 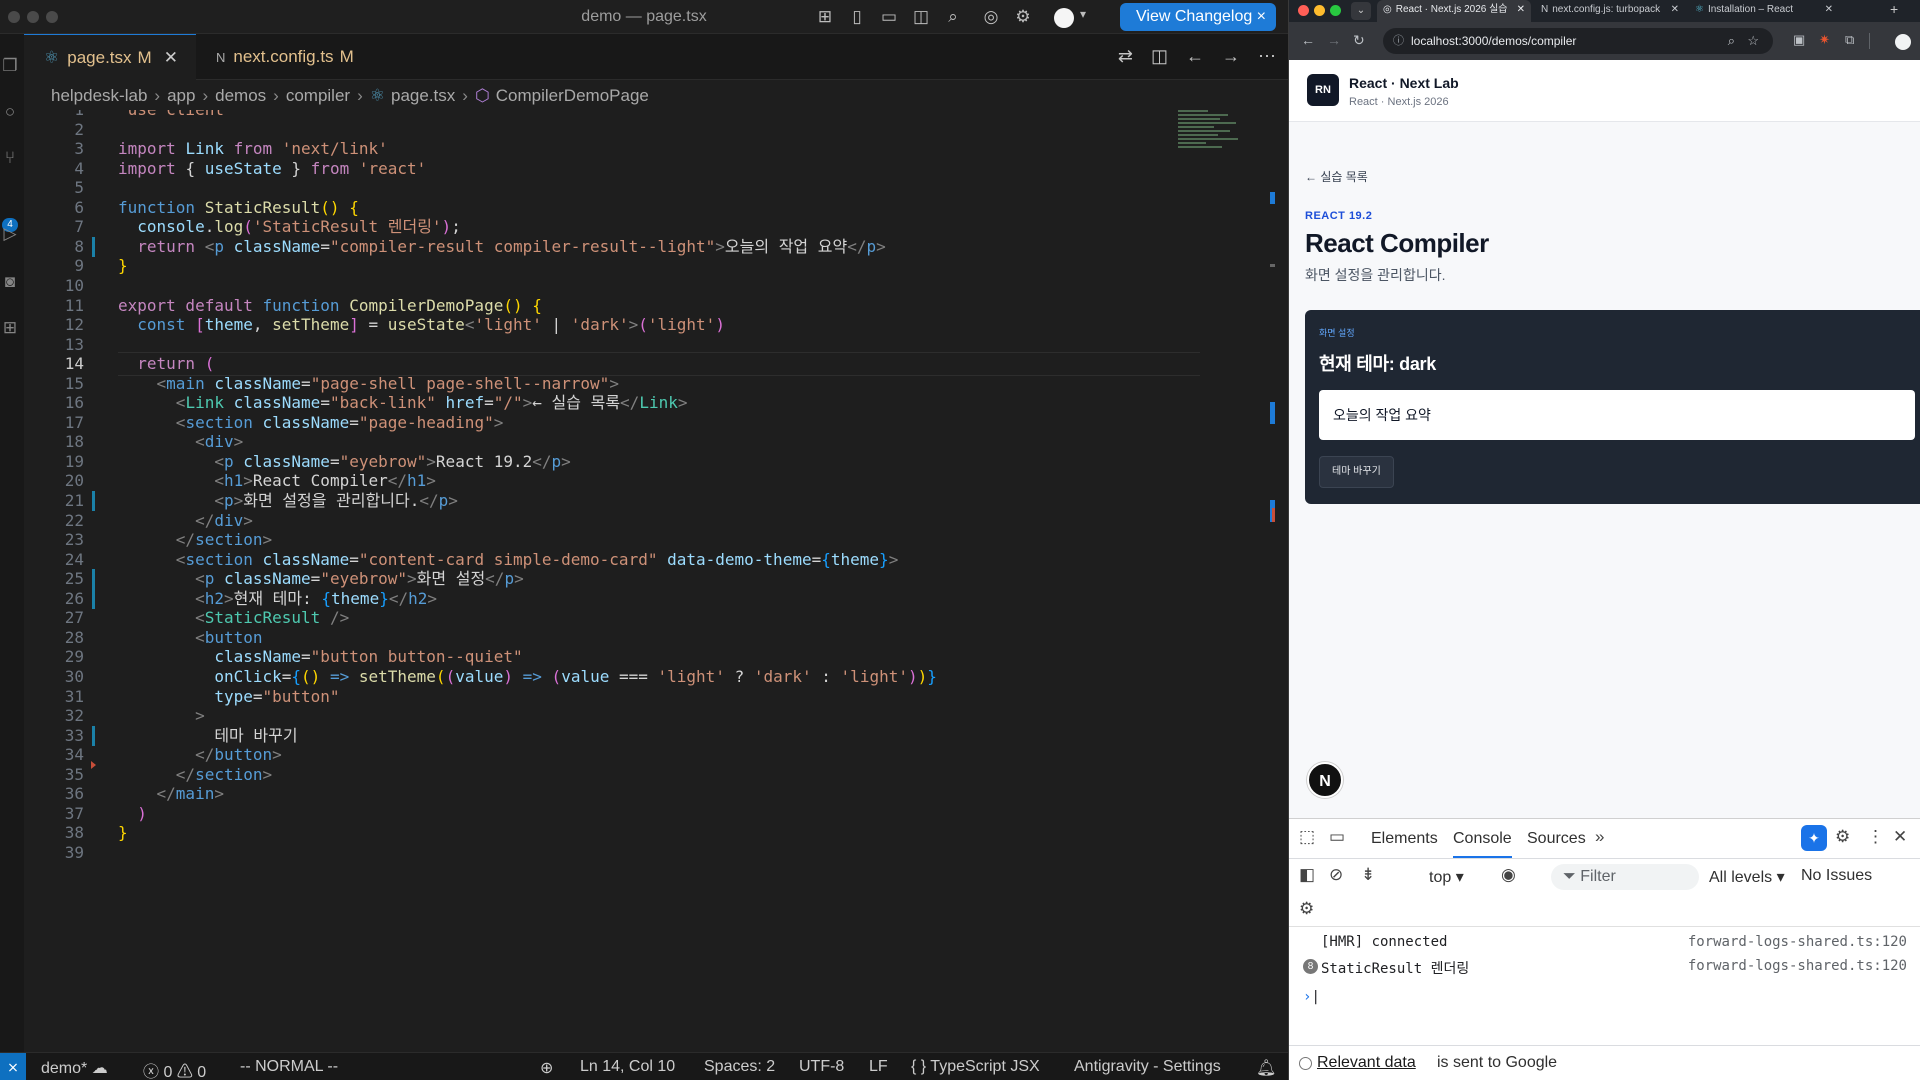 I want to click on zoom-icon: ⊕, so click(x=546, y=1068).